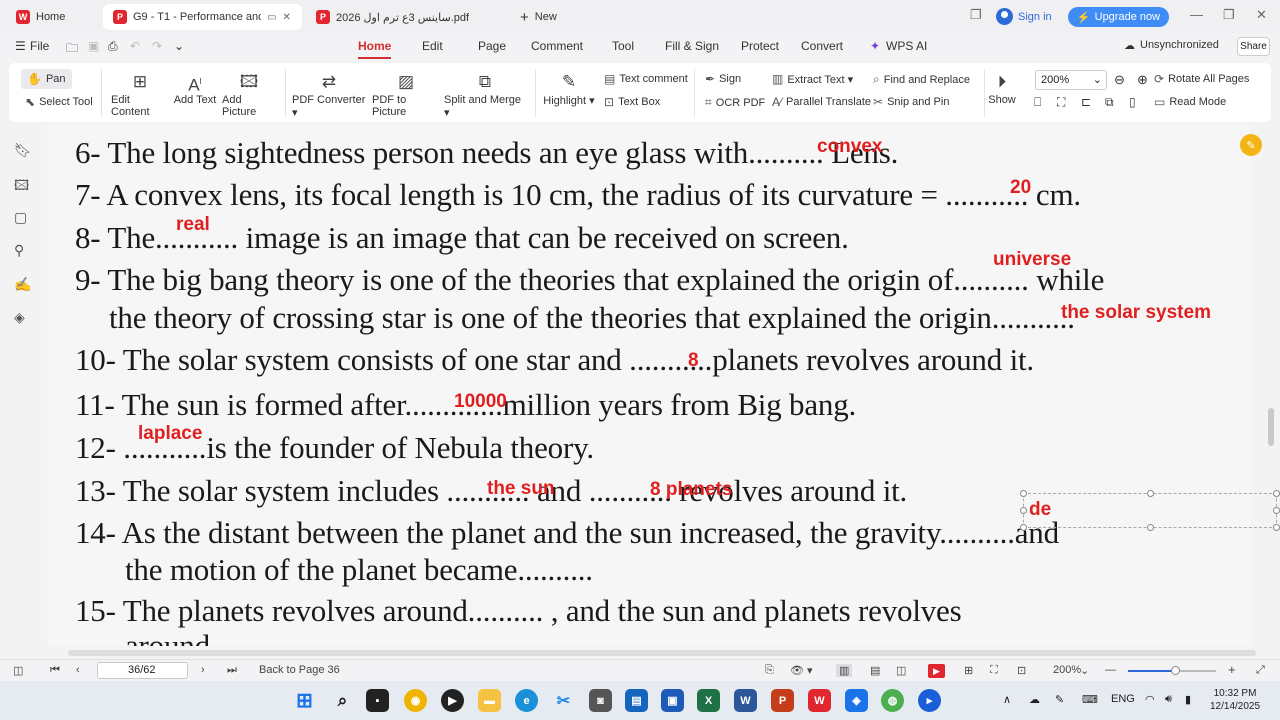  What do you see at coordinates (72, 49) in the screenshot?
I see `open-folder-icon: 🗀` at bounding box center [72, 49].